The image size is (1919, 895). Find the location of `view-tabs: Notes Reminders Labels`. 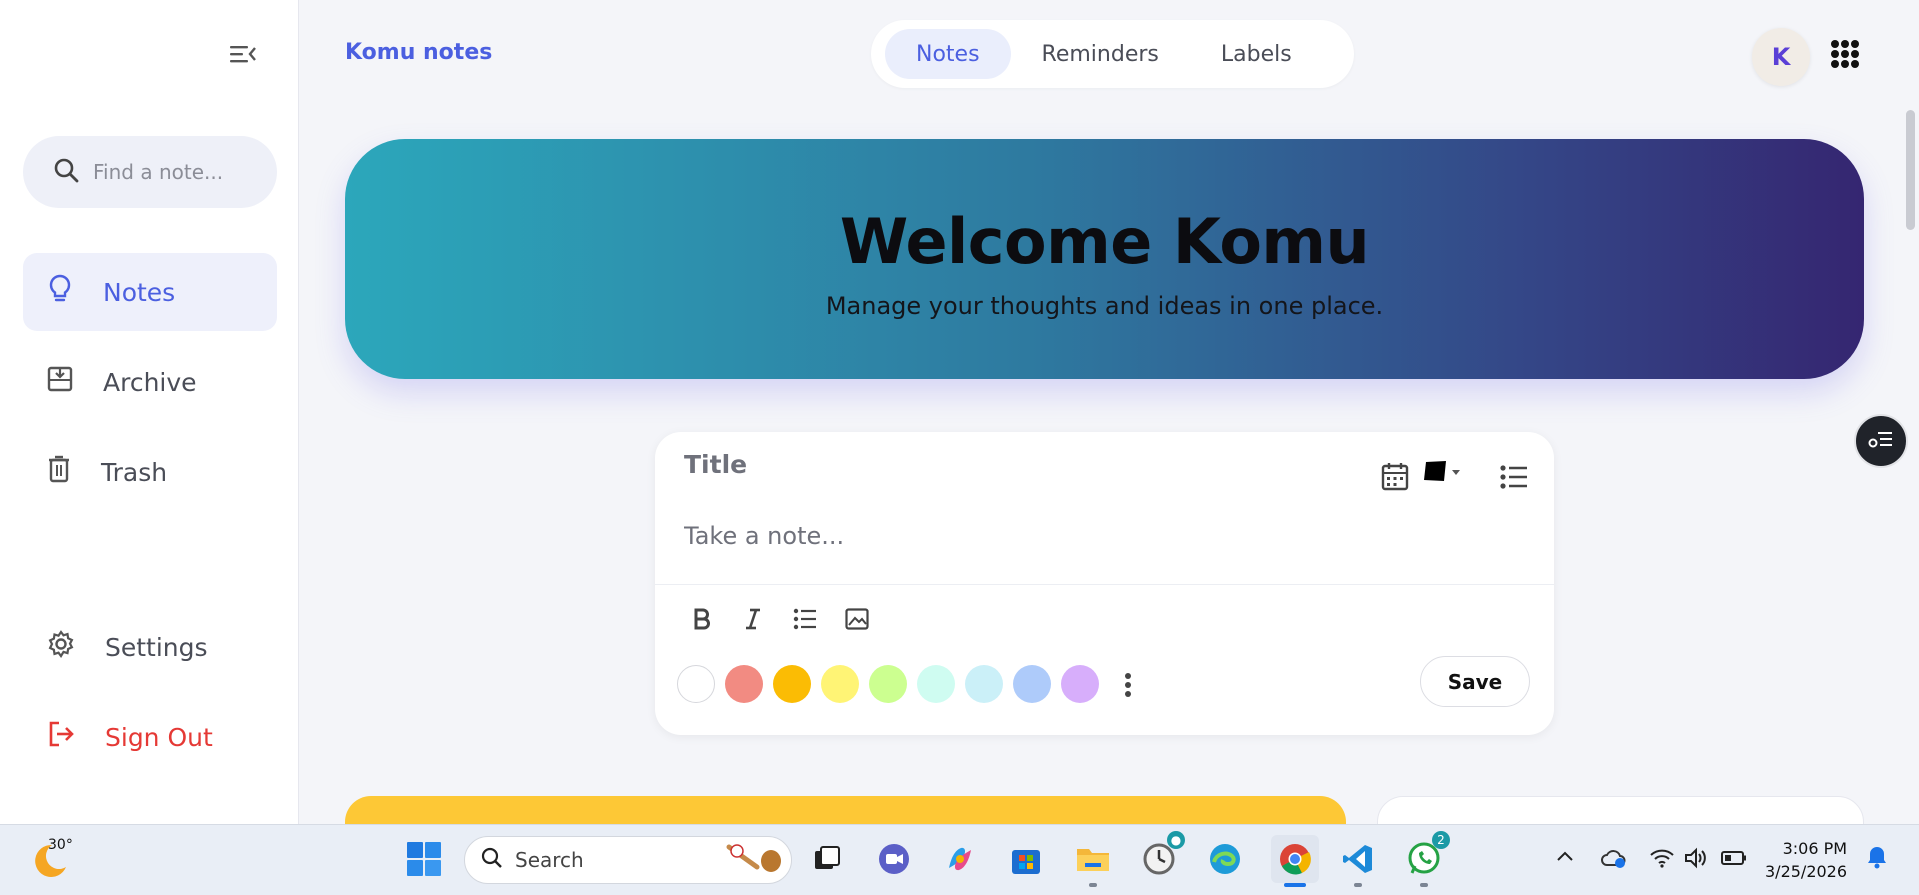

view-tabs: Notes Reminders Labels is located at coordinates (1112, 54).